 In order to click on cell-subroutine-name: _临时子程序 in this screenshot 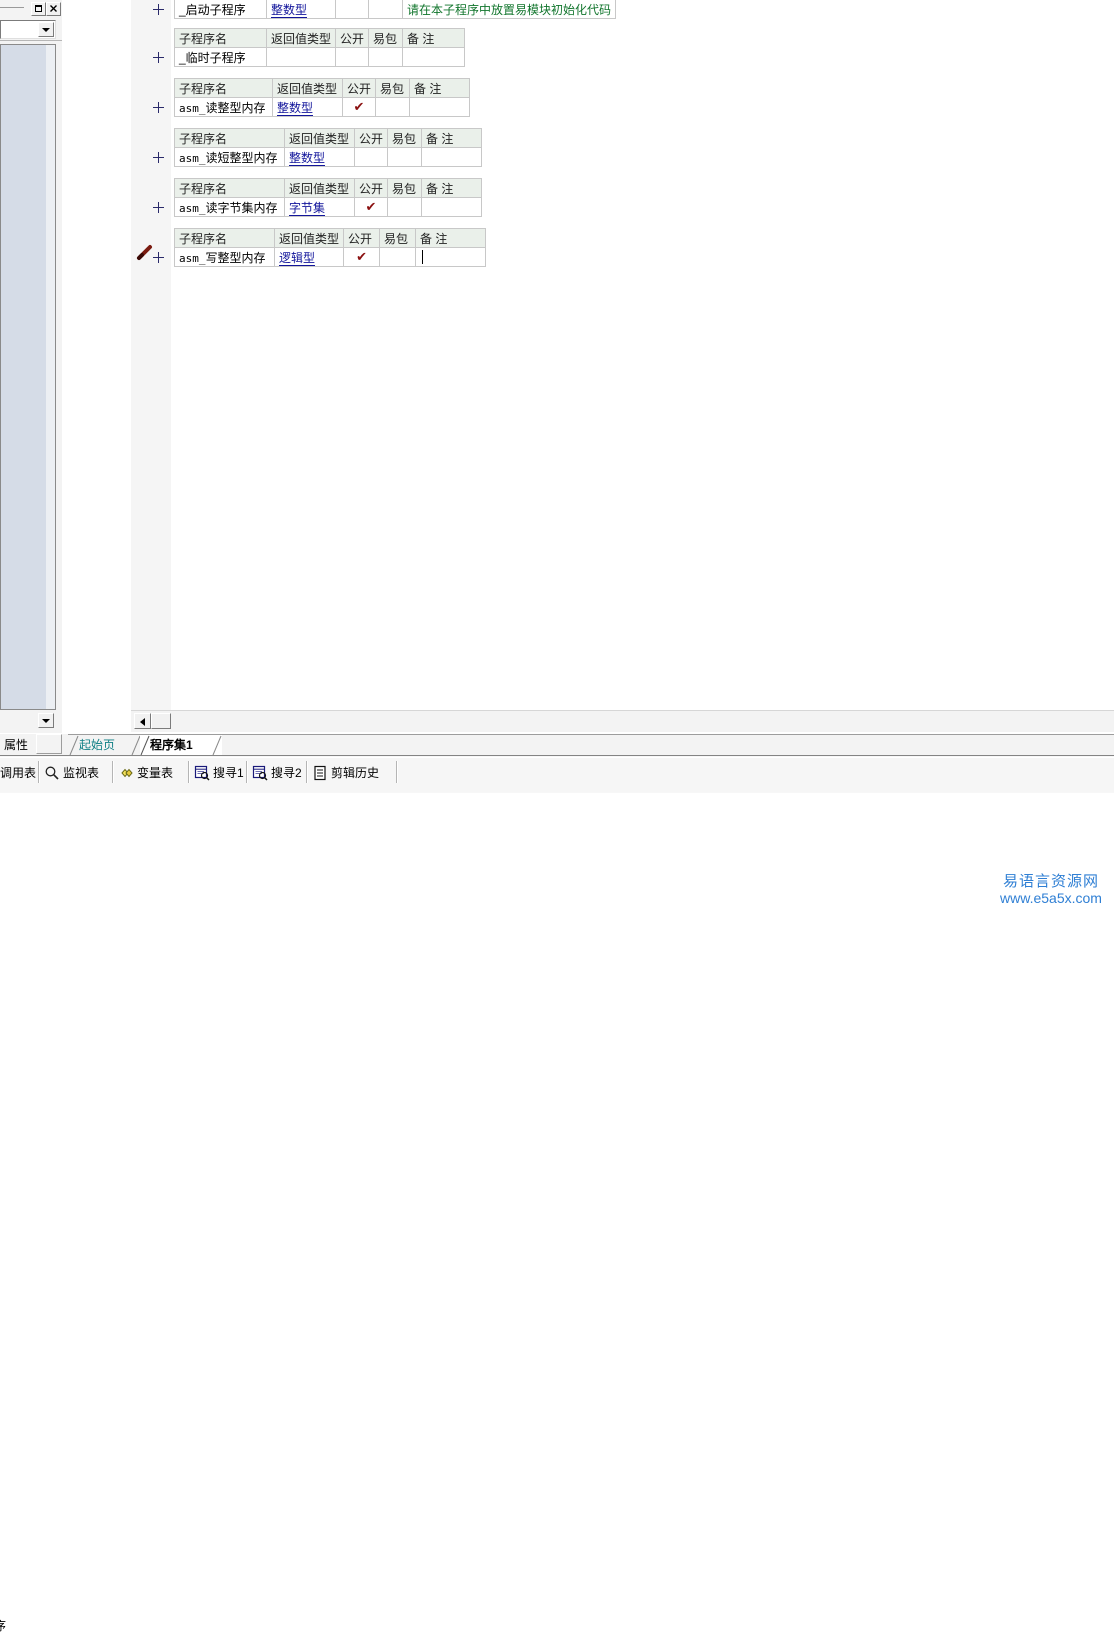, I will do `click(220, 57)`.